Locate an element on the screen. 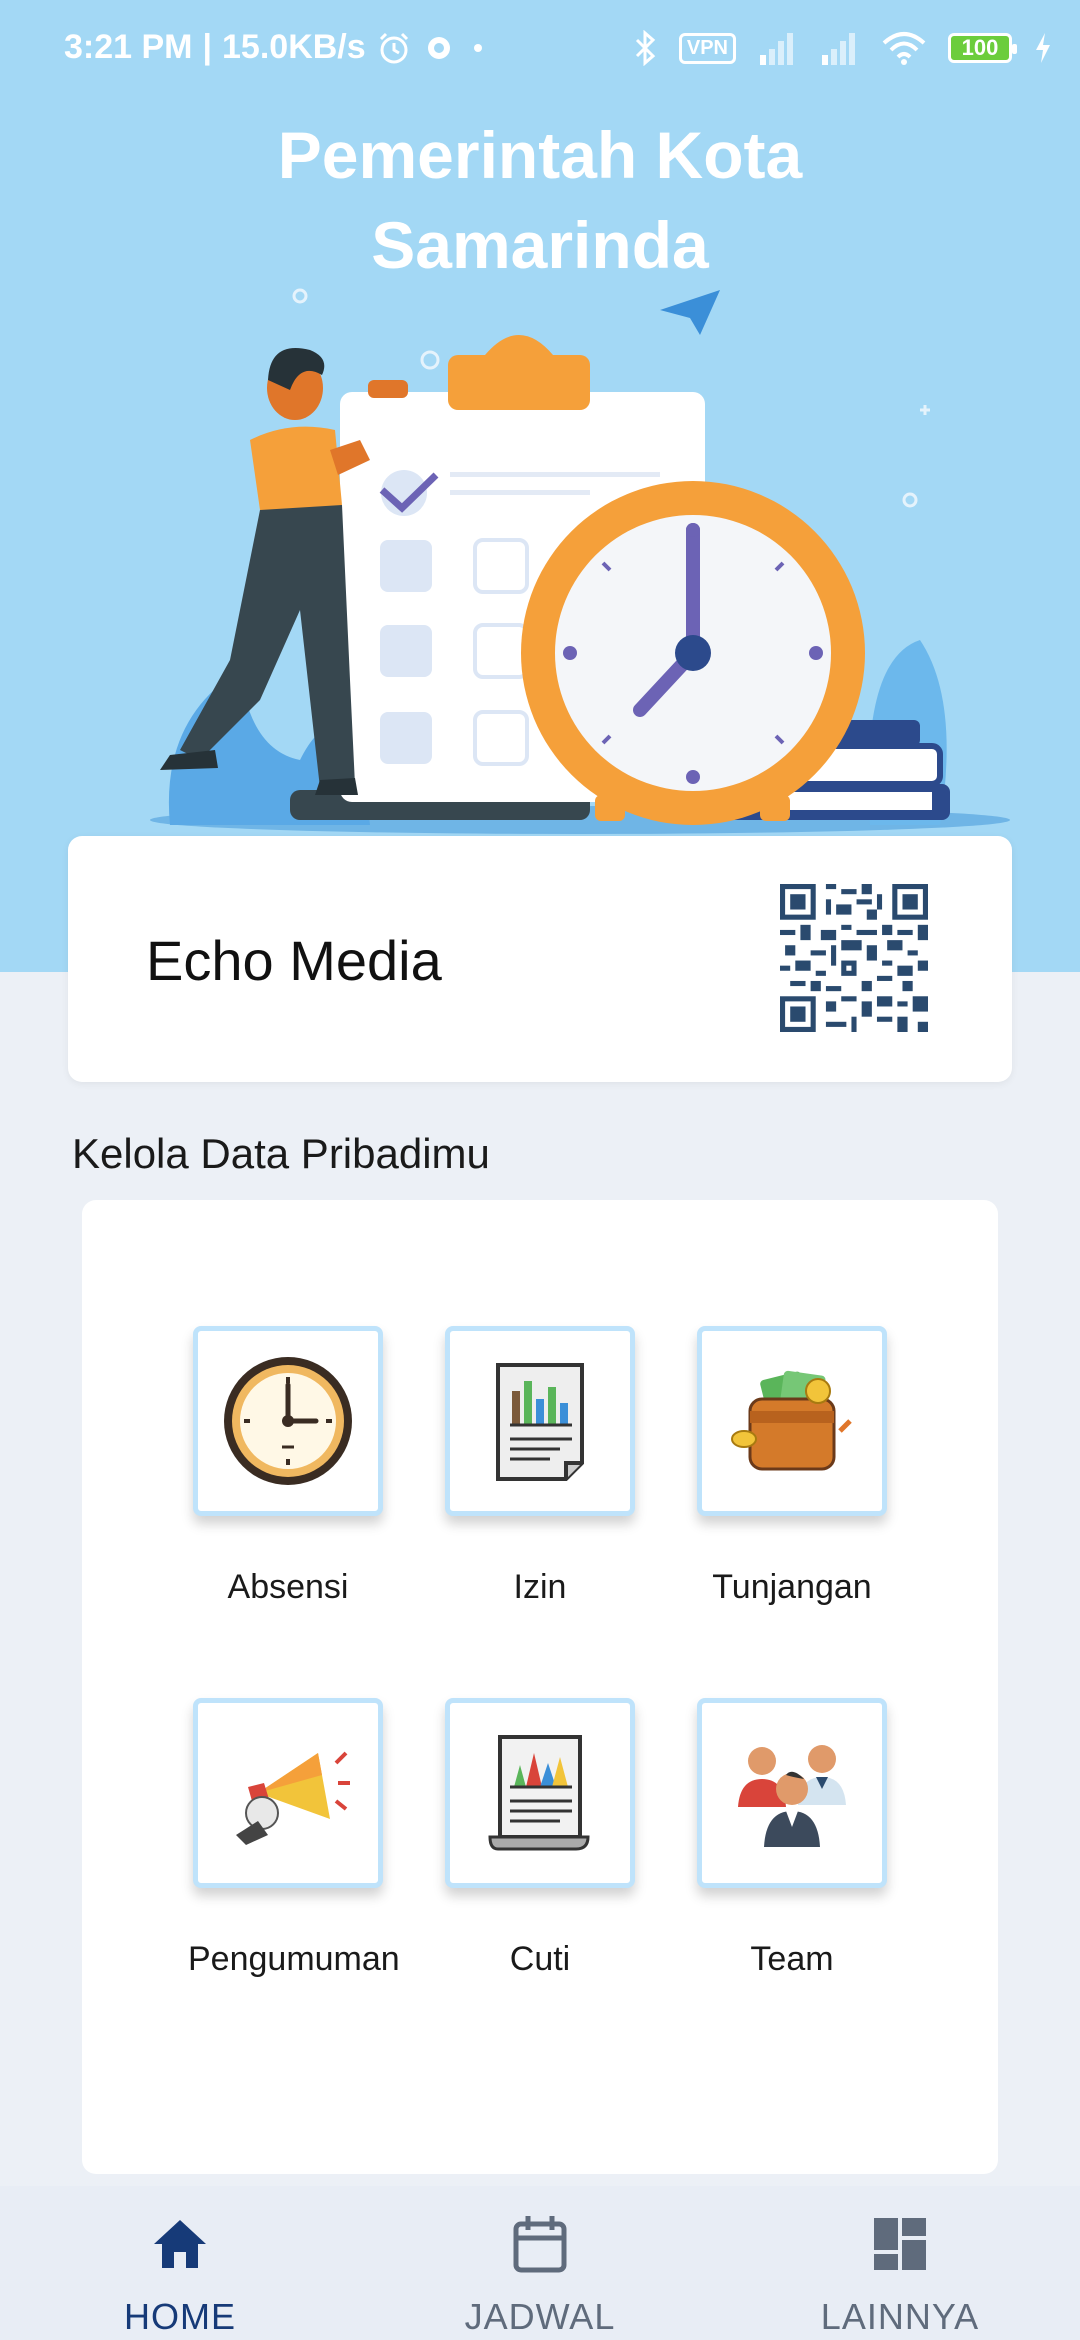 The width and height of the screenshot is (1080, 2340). menu-label-cuti: Cuti is located at coordinates (540, 1959).